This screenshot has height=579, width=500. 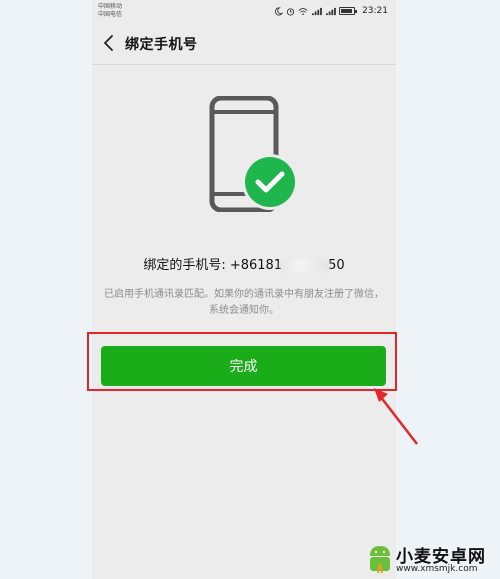 What do you see at coordinates (244, 302) in the screenshot?
I see `contact-match-description: 已启用手机通讯录匹配。如果你的通讯录中有朋友注册了微信，系统会通知你。` at bounding box center [244, 302].